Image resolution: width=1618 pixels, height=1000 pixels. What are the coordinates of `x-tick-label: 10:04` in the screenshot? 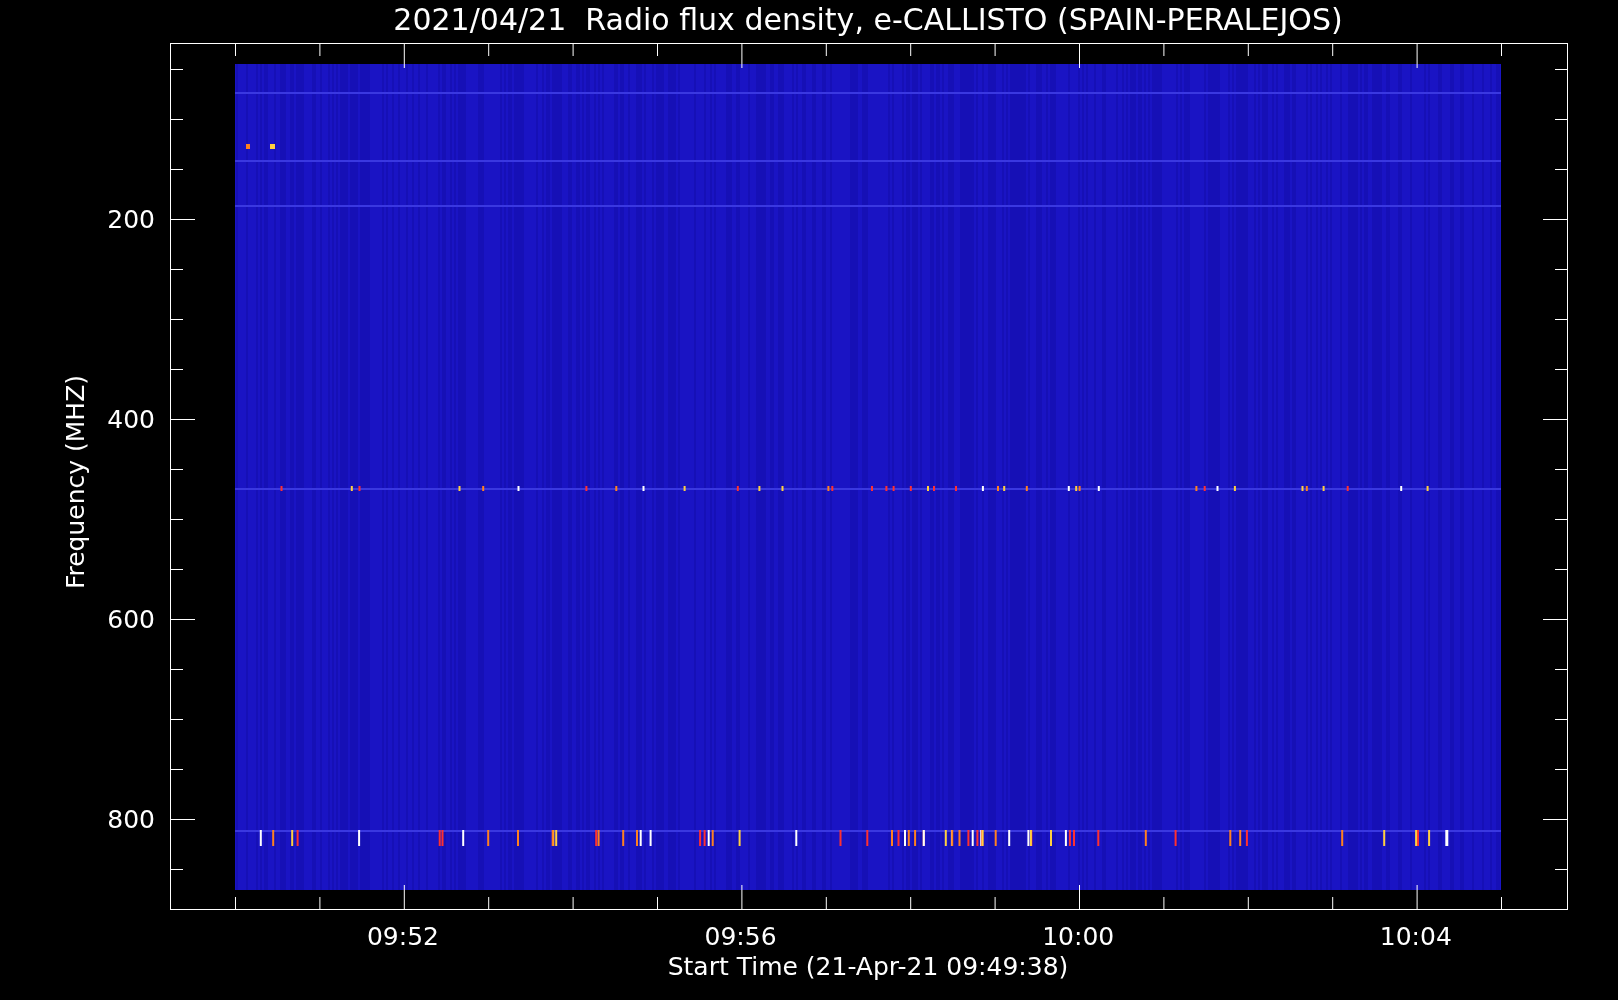 It's located at (1415, 936).